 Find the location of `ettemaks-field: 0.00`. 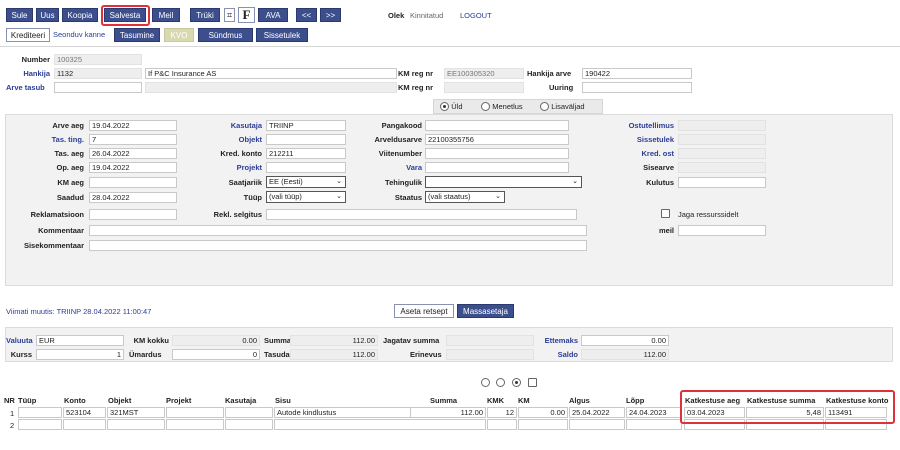

ettemaks-field: 0.00 is located at coordinates (625, 340).